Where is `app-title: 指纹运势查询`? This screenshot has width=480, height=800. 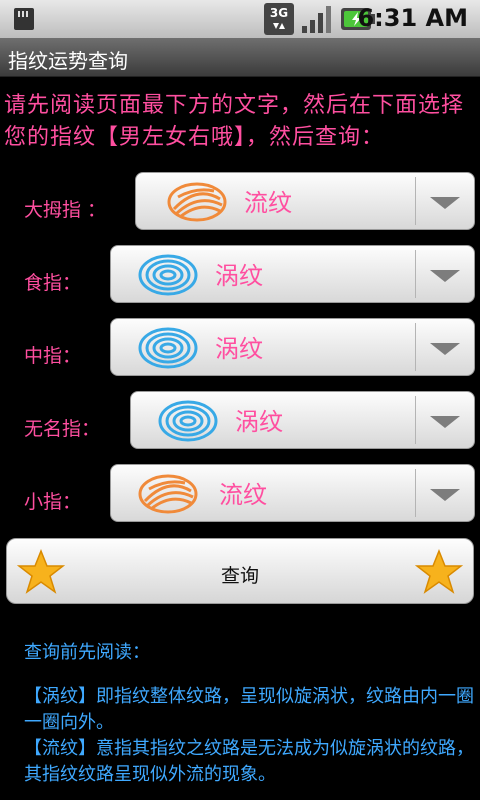
app-title: 指纹运势查询 is located at coordinates (68, 61).